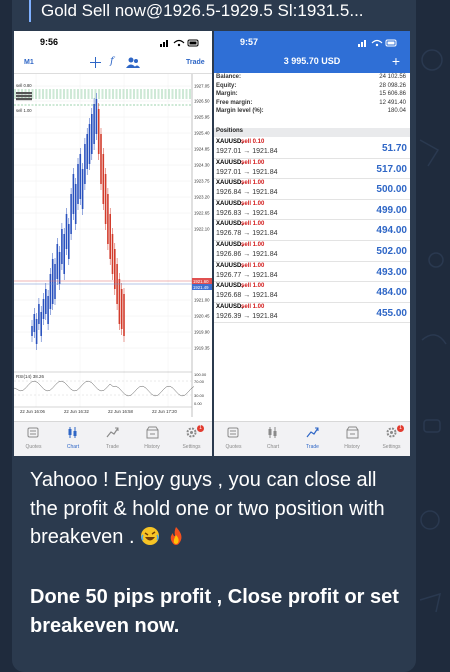 Image resolution: width=450 pixels, height=672 pixels. Describe the element at coordinates (312, 251) in the screenshot. I see `position-row: XAUUSD, sell 1.00 1926.86 → 1921.84 502.00` at that location.